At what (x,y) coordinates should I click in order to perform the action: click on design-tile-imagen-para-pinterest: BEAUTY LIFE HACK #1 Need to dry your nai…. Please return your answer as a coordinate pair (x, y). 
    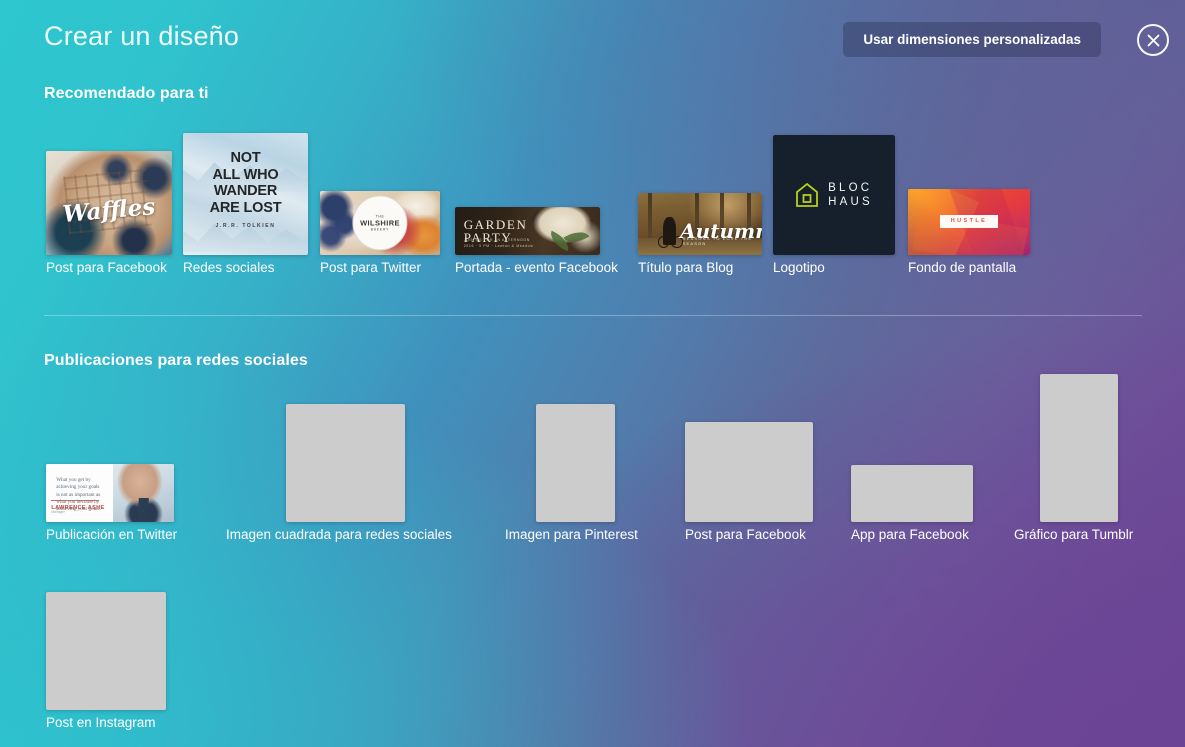
    Looking at the image, I should click on (575, 471).